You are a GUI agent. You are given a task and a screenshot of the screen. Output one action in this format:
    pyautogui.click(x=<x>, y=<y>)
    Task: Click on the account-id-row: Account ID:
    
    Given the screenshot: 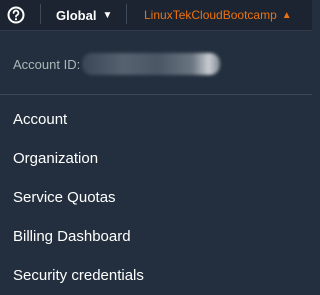 What is the action you would take?
    pyautogui.click(x=117, y=64)
    